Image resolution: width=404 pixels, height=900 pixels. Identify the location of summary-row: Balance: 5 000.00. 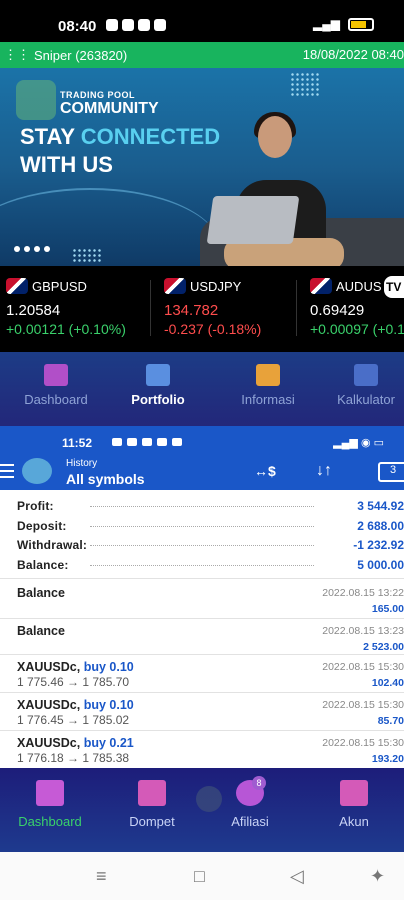
(202, 565).